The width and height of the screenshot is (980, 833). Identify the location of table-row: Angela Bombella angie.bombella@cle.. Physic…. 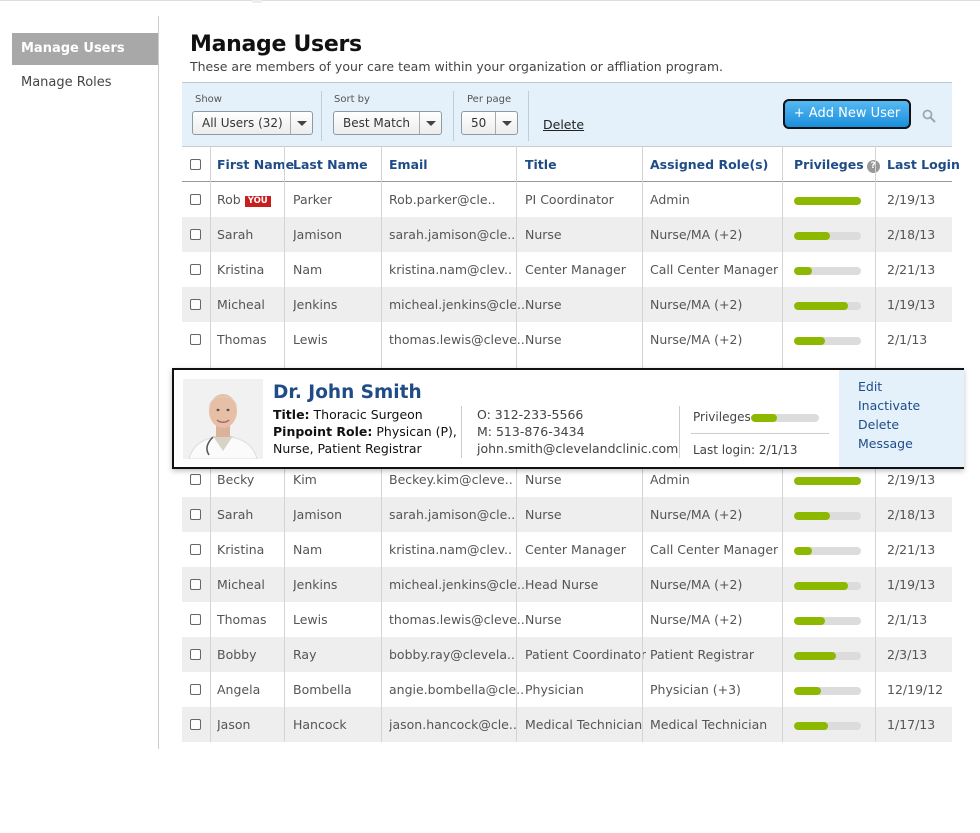
(567, 689).